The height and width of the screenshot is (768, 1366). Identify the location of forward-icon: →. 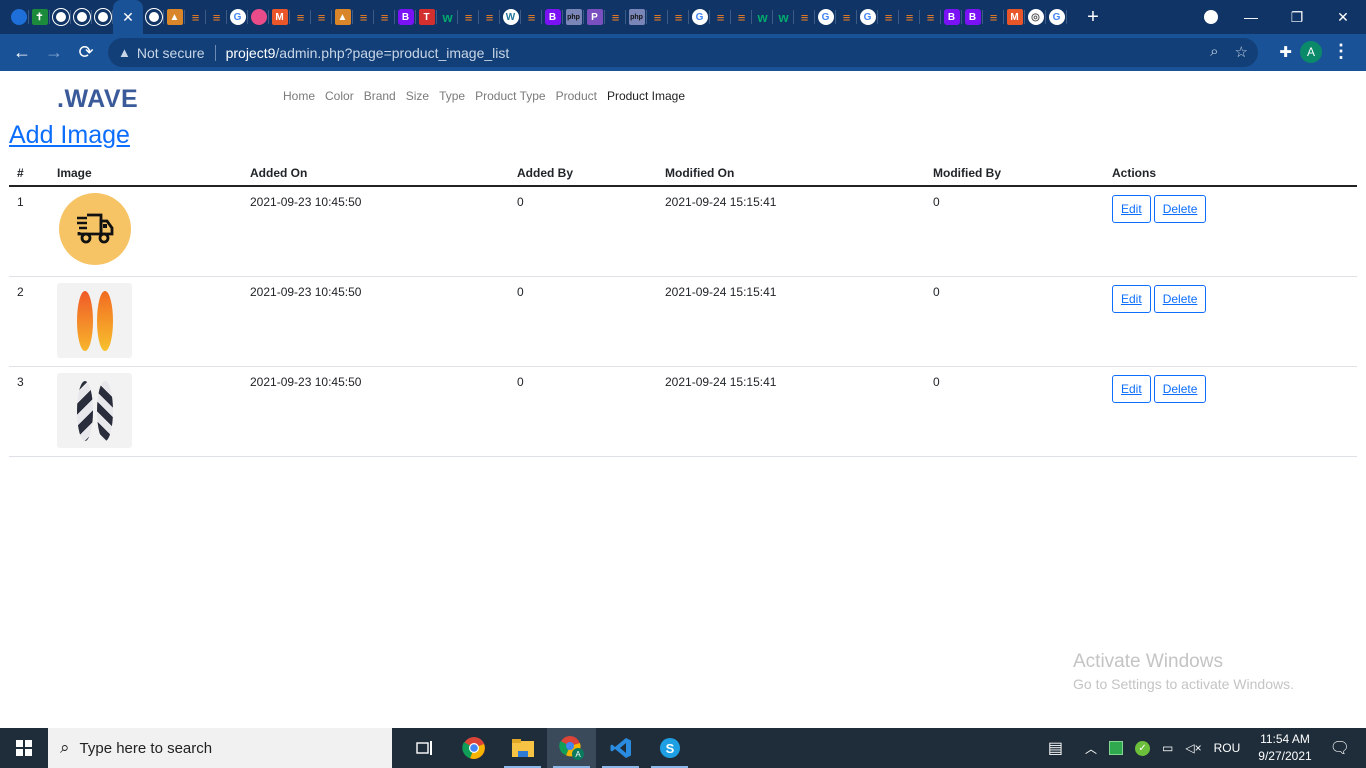
(54, 52).